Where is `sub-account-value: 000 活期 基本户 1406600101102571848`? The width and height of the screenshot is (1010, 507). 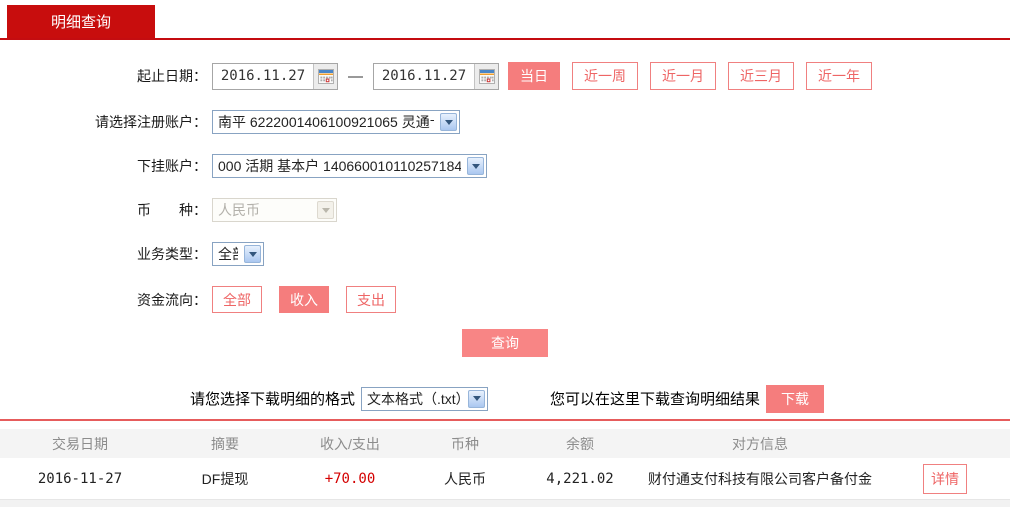 sub-account-value: 000 活期 基本户 1406600101102571848 is located at coordinates (339, 166).